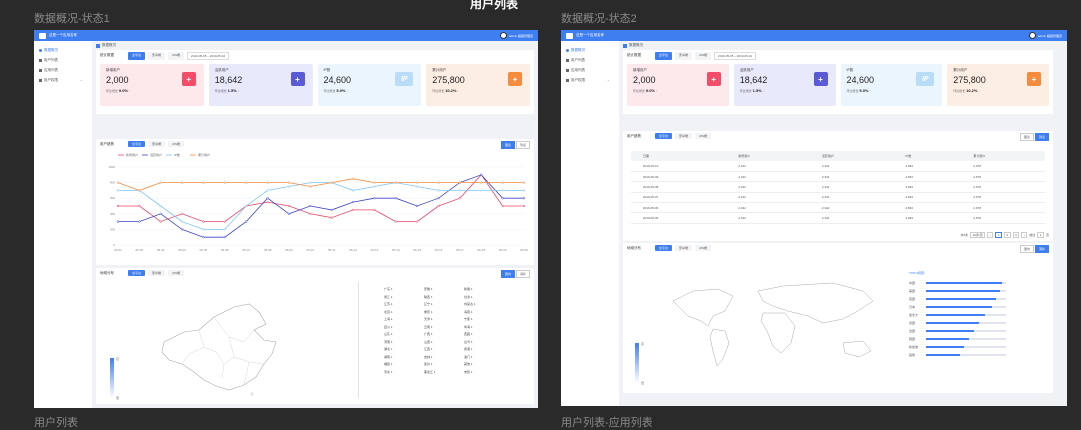 Image resolution: width=1081 pixels, height=430 pixels. What do you see at coordinates (590, 223) in the screenshot?
I see `sidebar: 数据概况 用户列表 应用列表 用户权限 ⌄` at bounding box center [590, 223].